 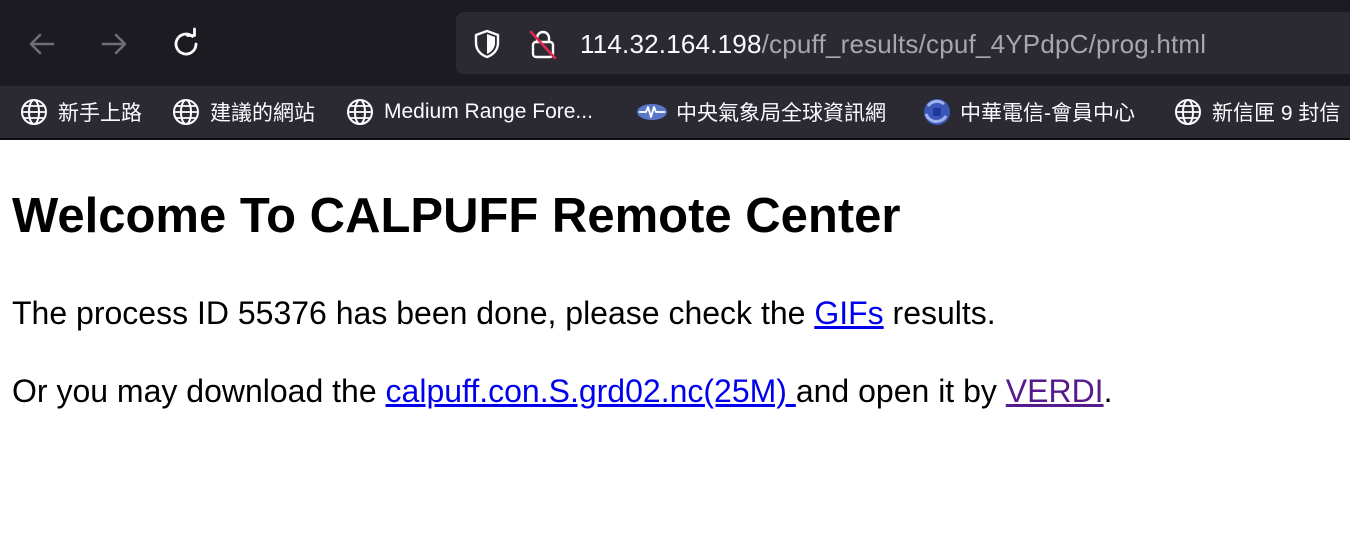 I want to click on bookmark-item: 新信匣 9 封信, so click(x=1256, y=112).